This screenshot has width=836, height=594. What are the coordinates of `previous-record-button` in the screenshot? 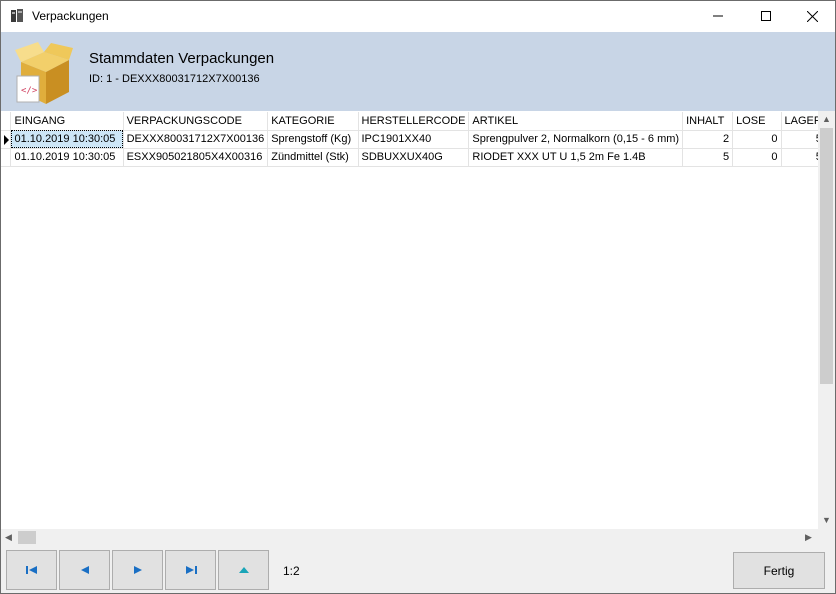 It's located at (84, 570).